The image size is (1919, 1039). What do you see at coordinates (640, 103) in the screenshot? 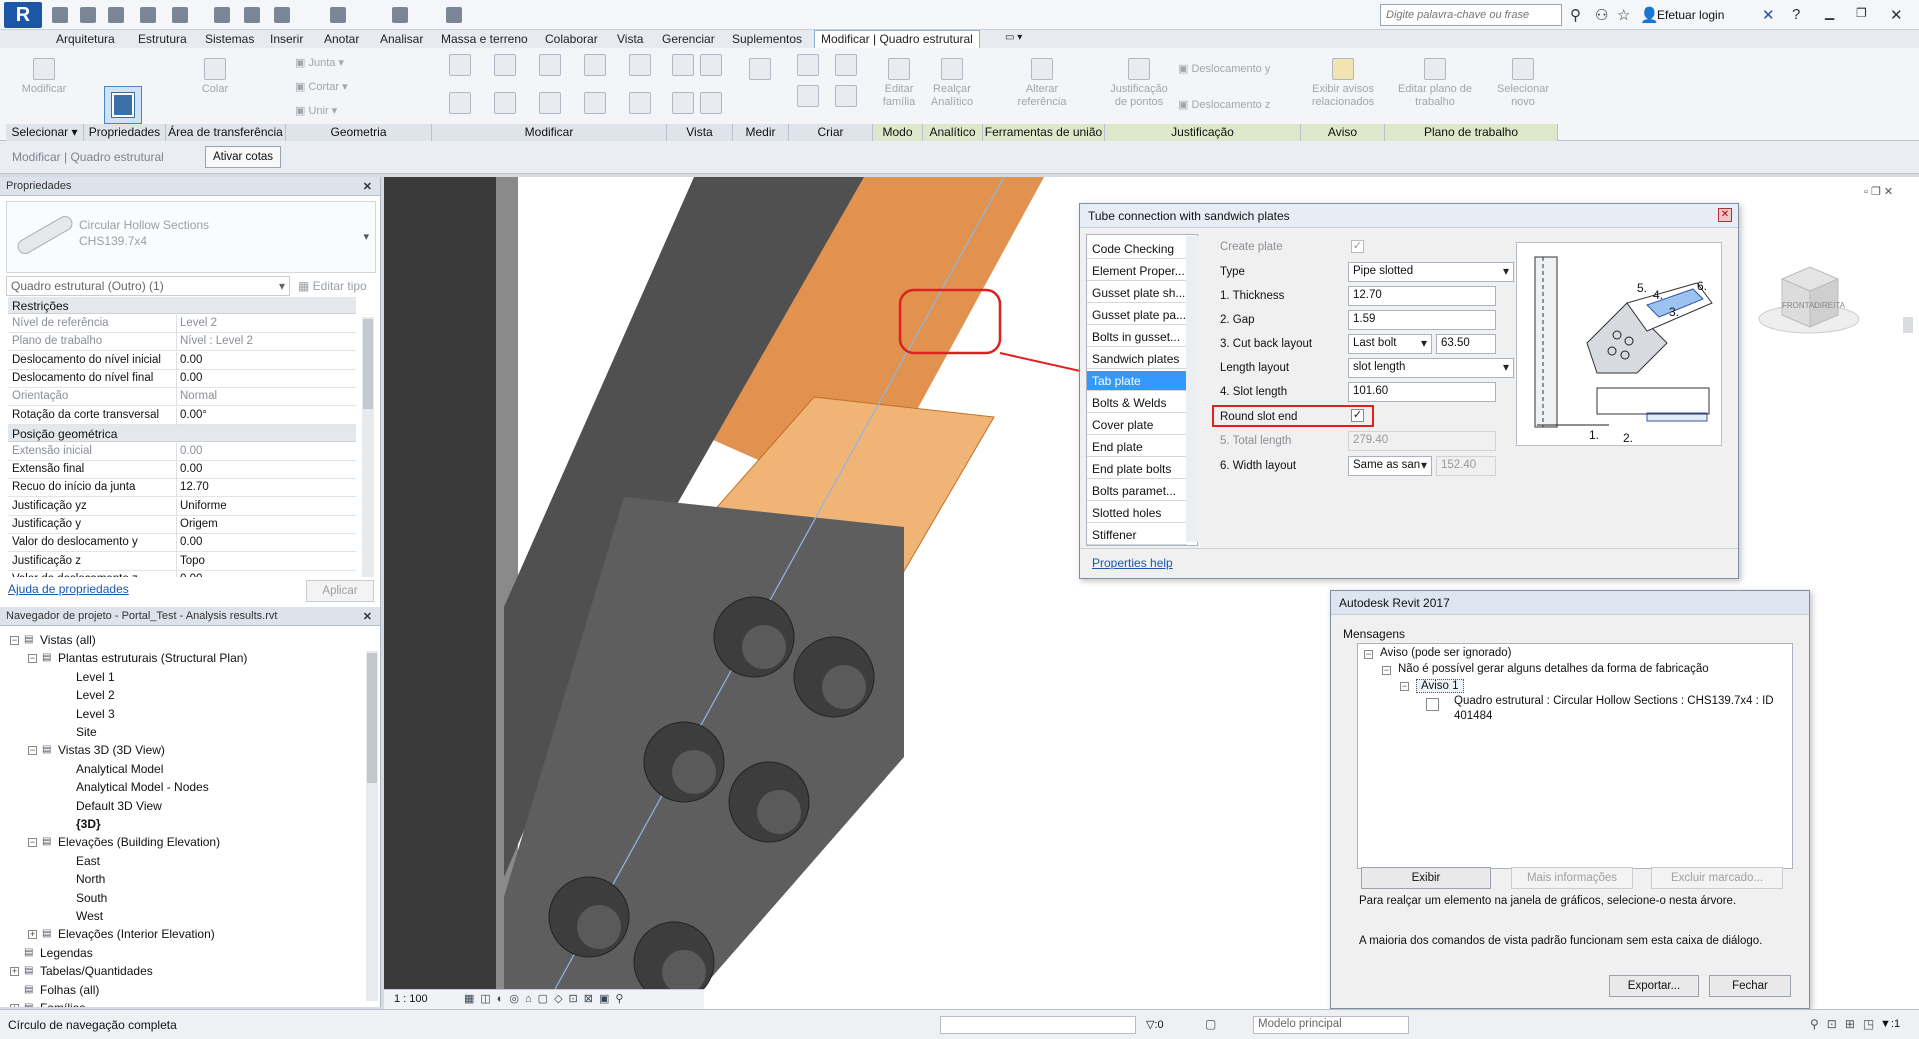
I see `pin-icon` at bounding box center [640, 103].